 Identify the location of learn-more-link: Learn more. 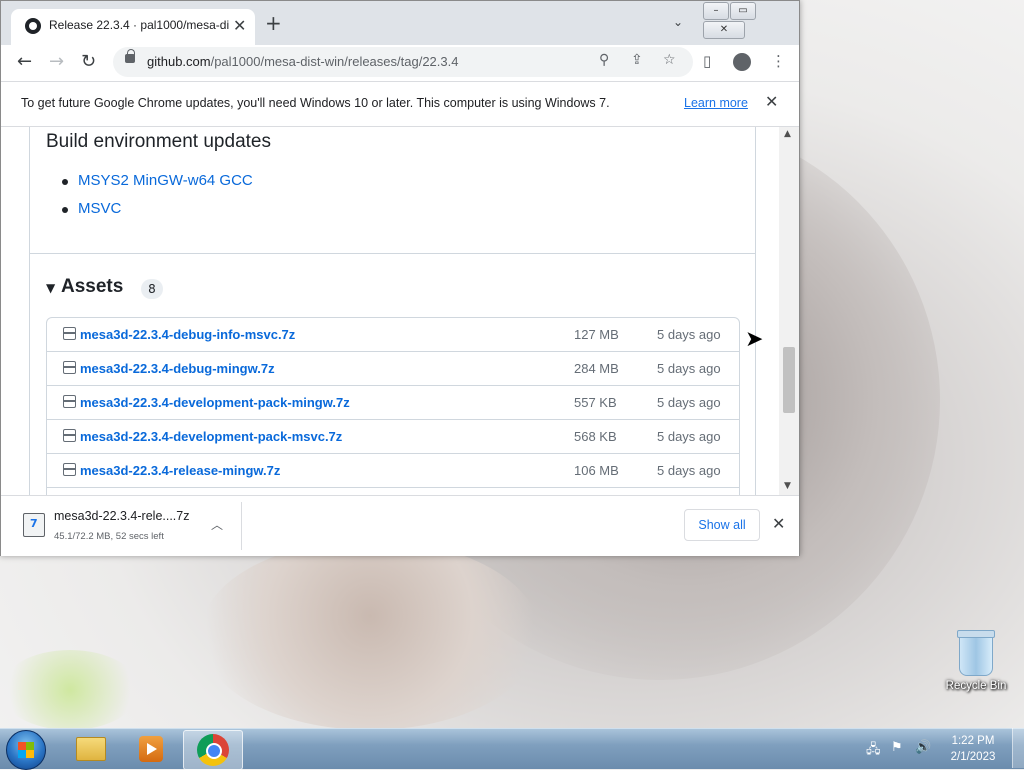
(716, 103).